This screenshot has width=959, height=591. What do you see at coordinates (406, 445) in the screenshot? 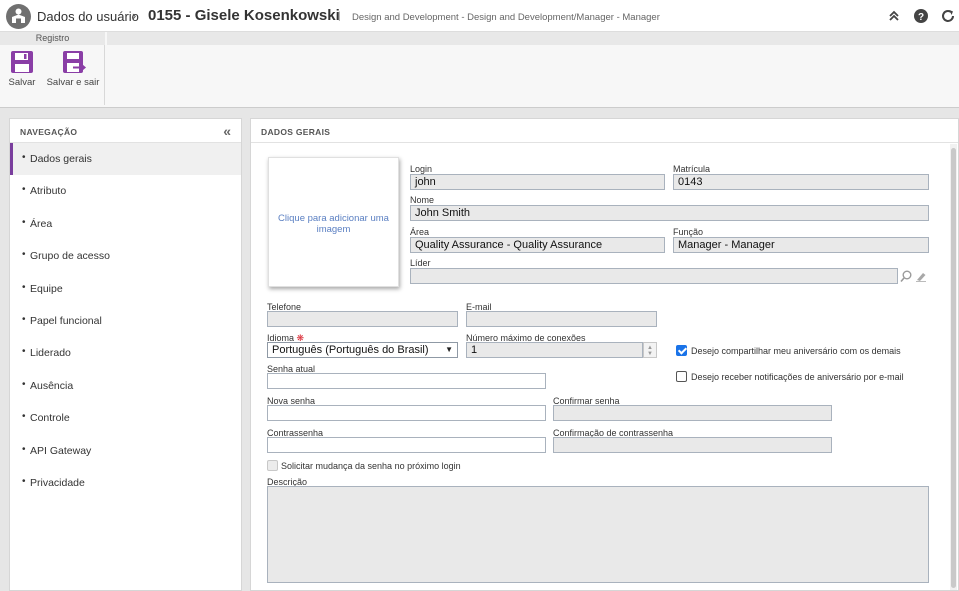
I see `counter-password-field` at bounding box center [406, 445].